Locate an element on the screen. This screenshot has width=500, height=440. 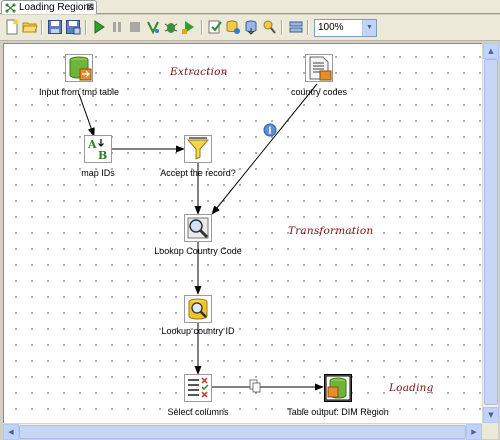
verify-icon is located at coordinates (215, 27).